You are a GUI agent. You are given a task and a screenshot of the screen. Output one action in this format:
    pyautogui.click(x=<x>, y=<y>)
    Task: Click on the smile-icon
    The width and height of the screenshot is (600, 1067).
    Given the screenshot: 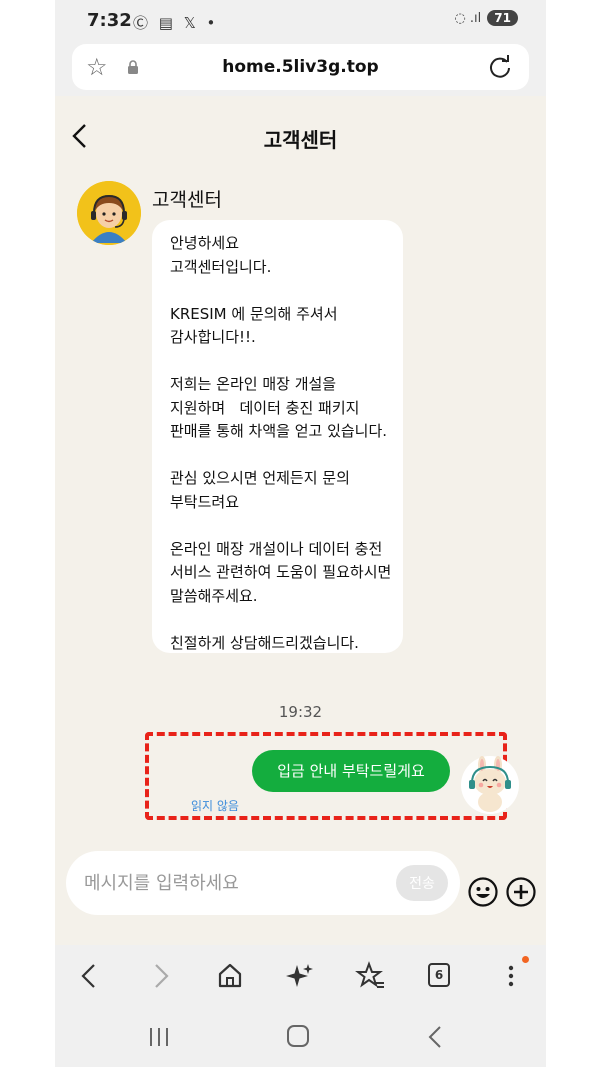 What is the action you would take?
    pyautogui.click(x=483, y=892)
    